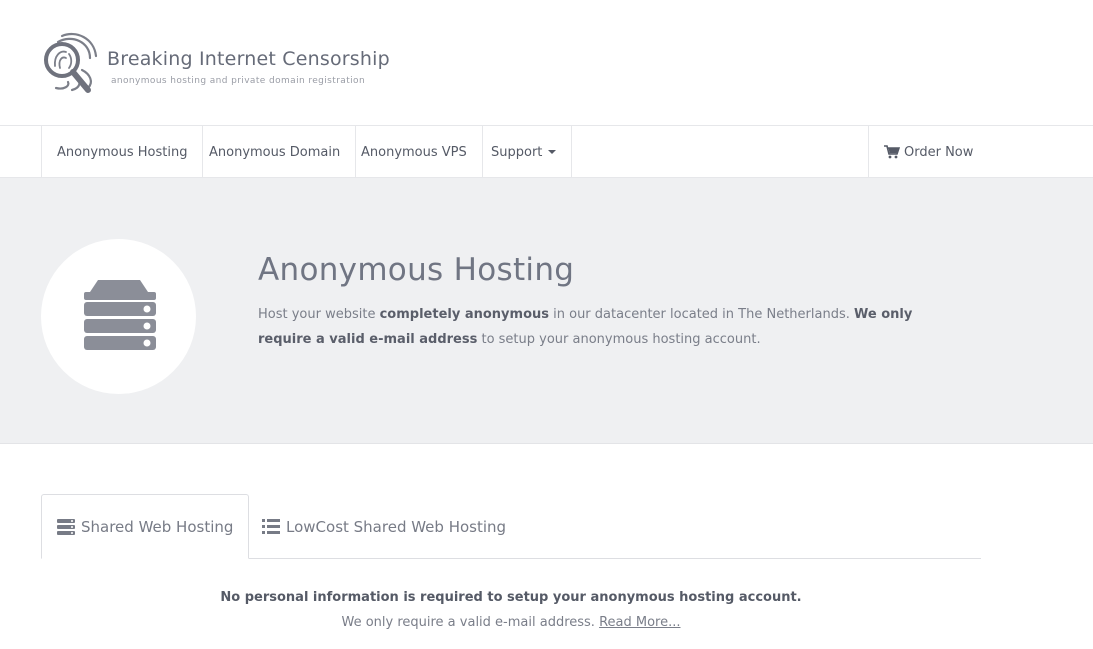  Describe the element at coordinates (248, 59) in the screenshot. I see `brand-title: Breaking Internet Censorship` at that location.